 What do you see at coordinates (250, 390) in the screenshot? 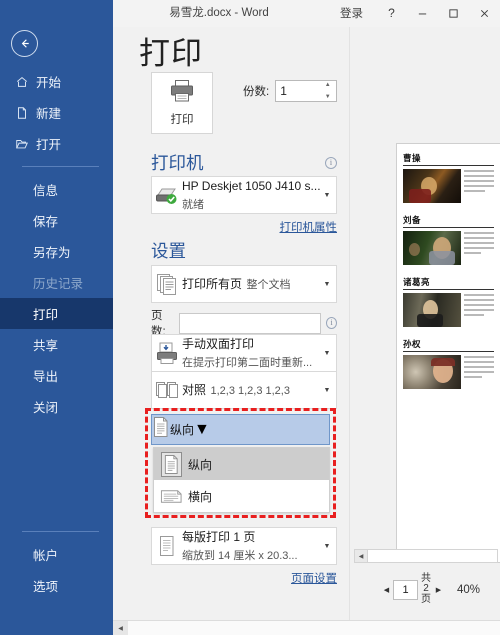
I see `collate-text: 对照 1,2,3 1,2,3 1,2,3` at bounding box center [250, 390].